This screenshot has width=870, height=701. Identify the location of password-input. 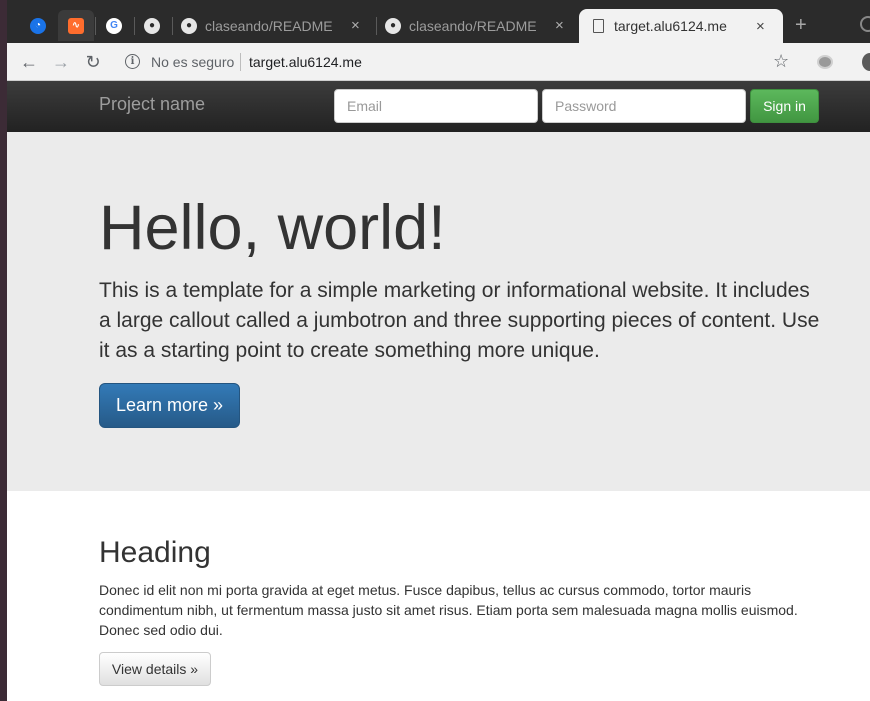
(644, 106).